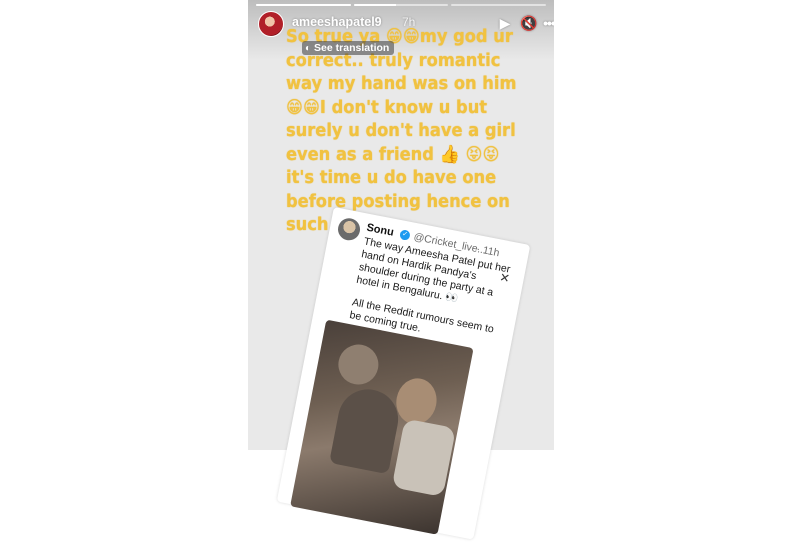 This screenshot has height=542, width=801. What do you see at coordinates (349, 229) in the screenshot?
I see `tweet-avatar` at bounding box center [349, 229].